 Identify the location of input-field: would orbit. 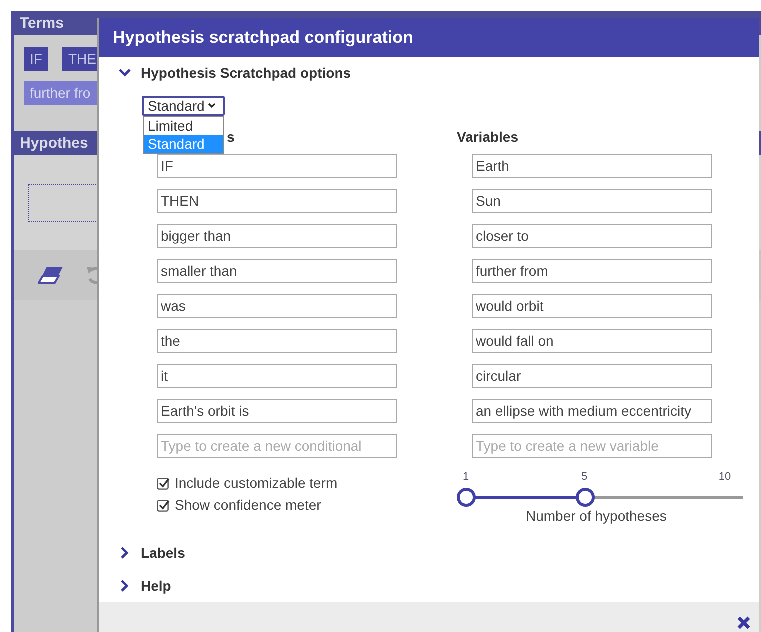
(592, 306).